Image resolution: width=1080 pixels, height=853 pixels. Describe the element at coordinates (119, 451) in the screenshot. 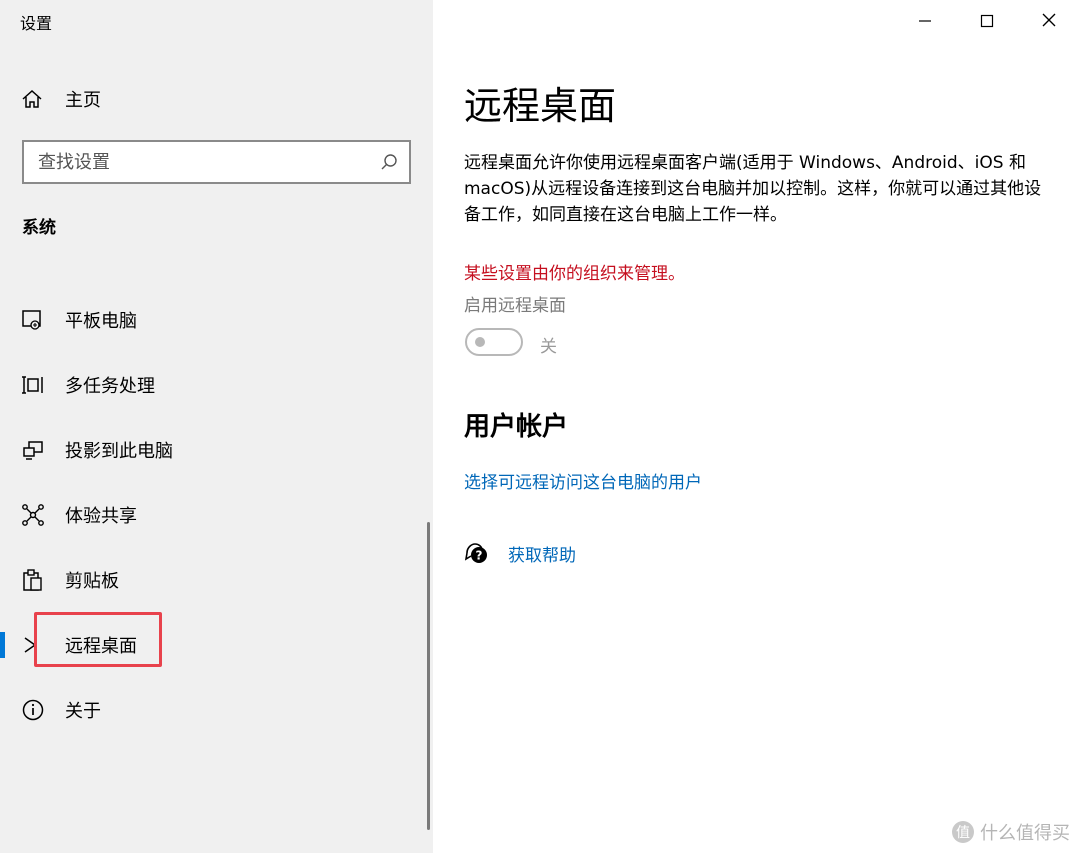

I see `sidebar-item-label: 投影到此电脑` at that location.